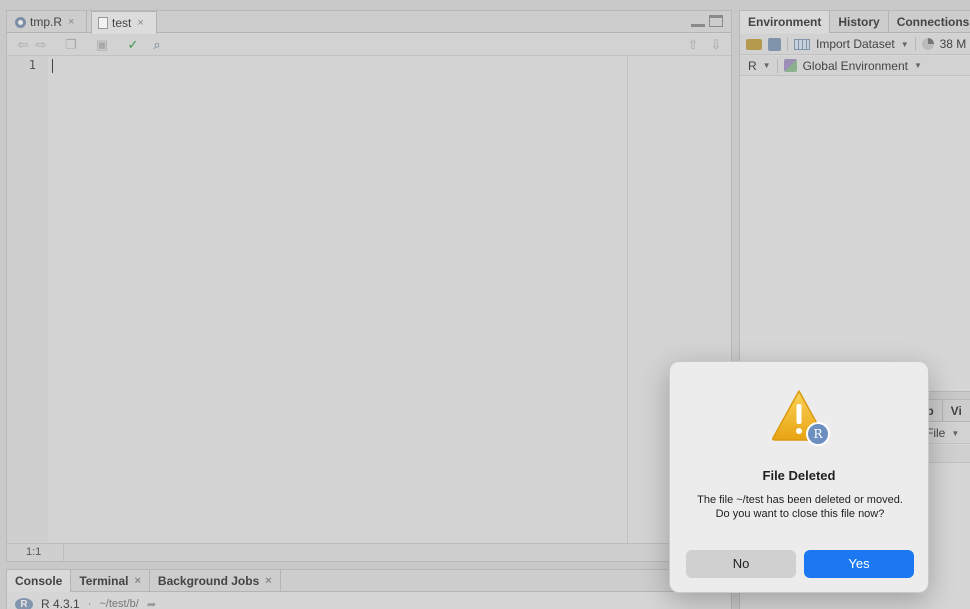 This screenshot has height=609, width=970. What do you see at coordinates (698, 21) in the screenshot?
I see `minimize-pane-icon` at bounding box center [698, 21].